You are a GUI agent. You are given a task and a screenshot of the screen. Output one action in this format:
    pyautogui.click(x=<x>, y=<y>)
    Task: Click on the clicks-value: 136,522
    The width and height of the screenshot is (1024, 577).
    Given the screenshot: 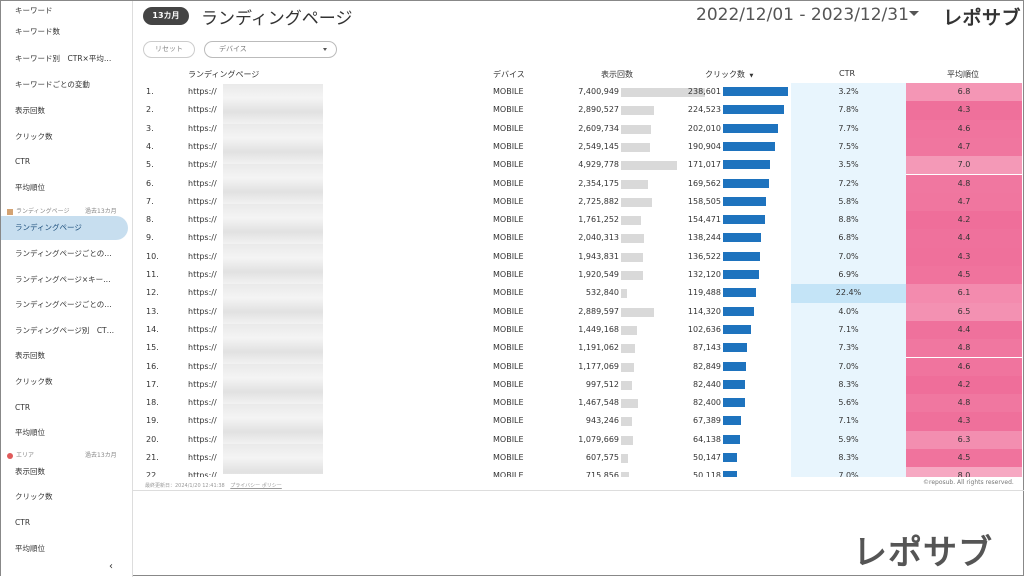 What is the action you would take?
    pyautogui.click(x=704, y=256)
    